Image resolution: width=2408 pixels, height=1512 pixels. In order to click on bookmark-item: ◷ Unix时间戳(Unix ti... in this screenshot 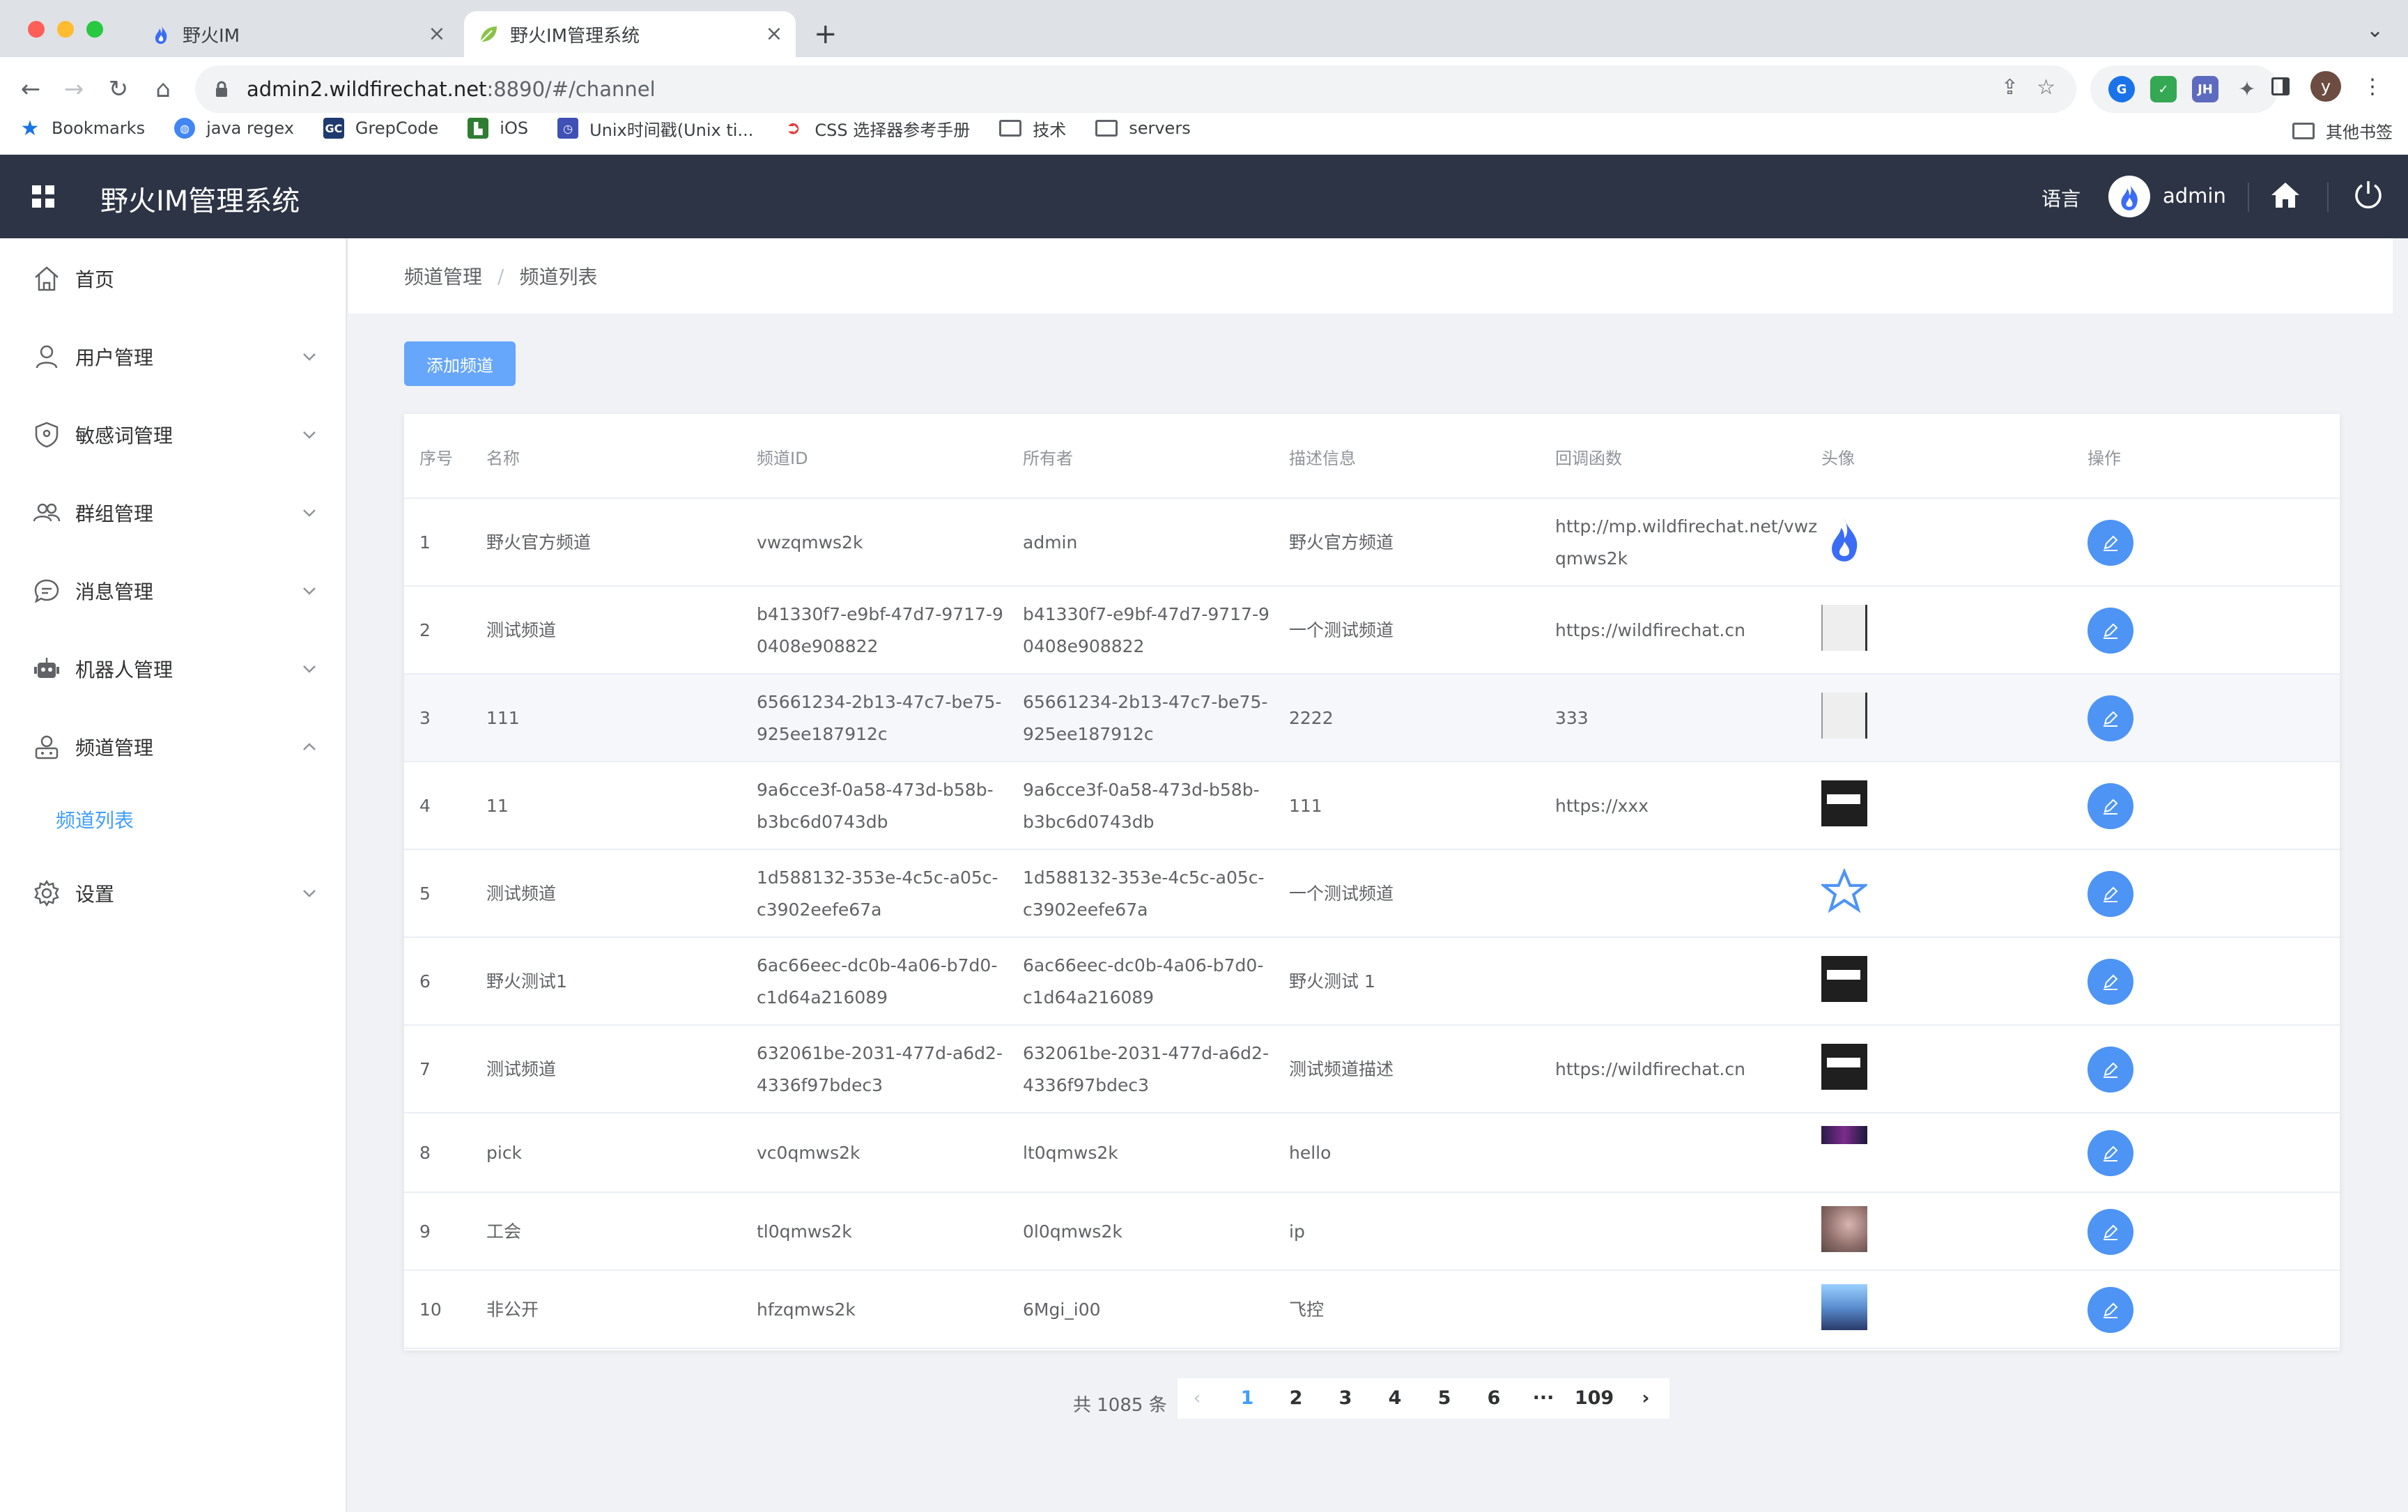, I will do `click(655, 128)`.